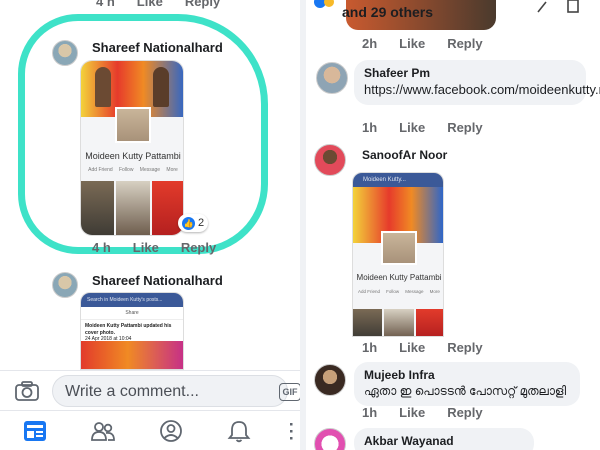  I want to click on thumbs-up-icon: 👍, so click(188, 223).